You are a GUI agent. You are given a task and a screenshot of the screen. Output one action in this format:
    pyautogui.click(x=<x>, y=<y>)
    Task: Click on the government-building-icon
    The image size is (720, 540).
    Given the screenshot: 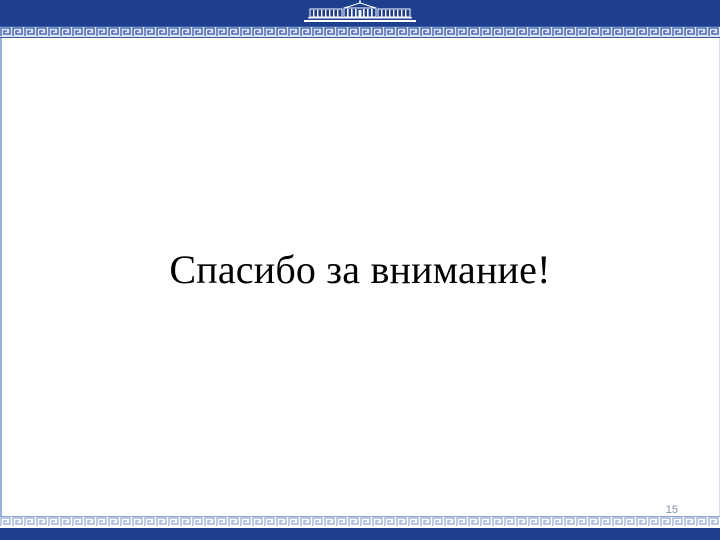 What is the action you would take?
    pyautogui.click(x=360, y=11)
    